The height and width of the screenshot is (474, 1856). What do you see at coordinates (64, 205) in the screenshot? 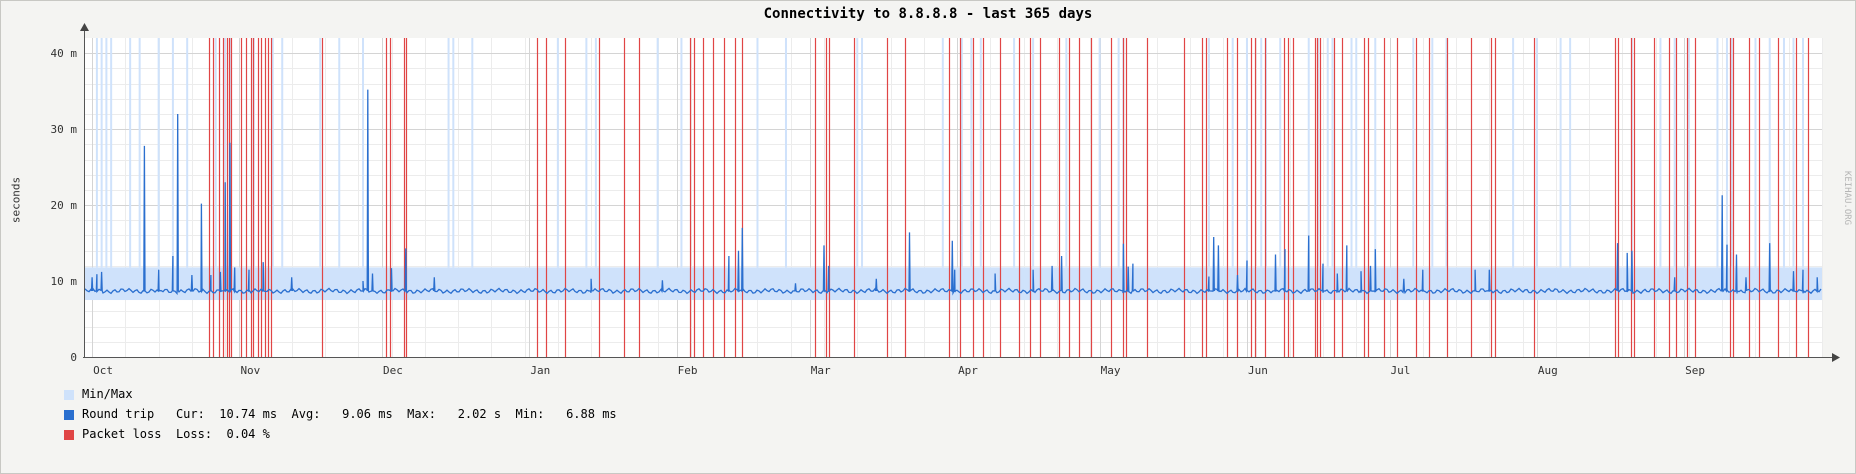
I see `y-tick-label: 20 m` at bounding box center [64, 205].